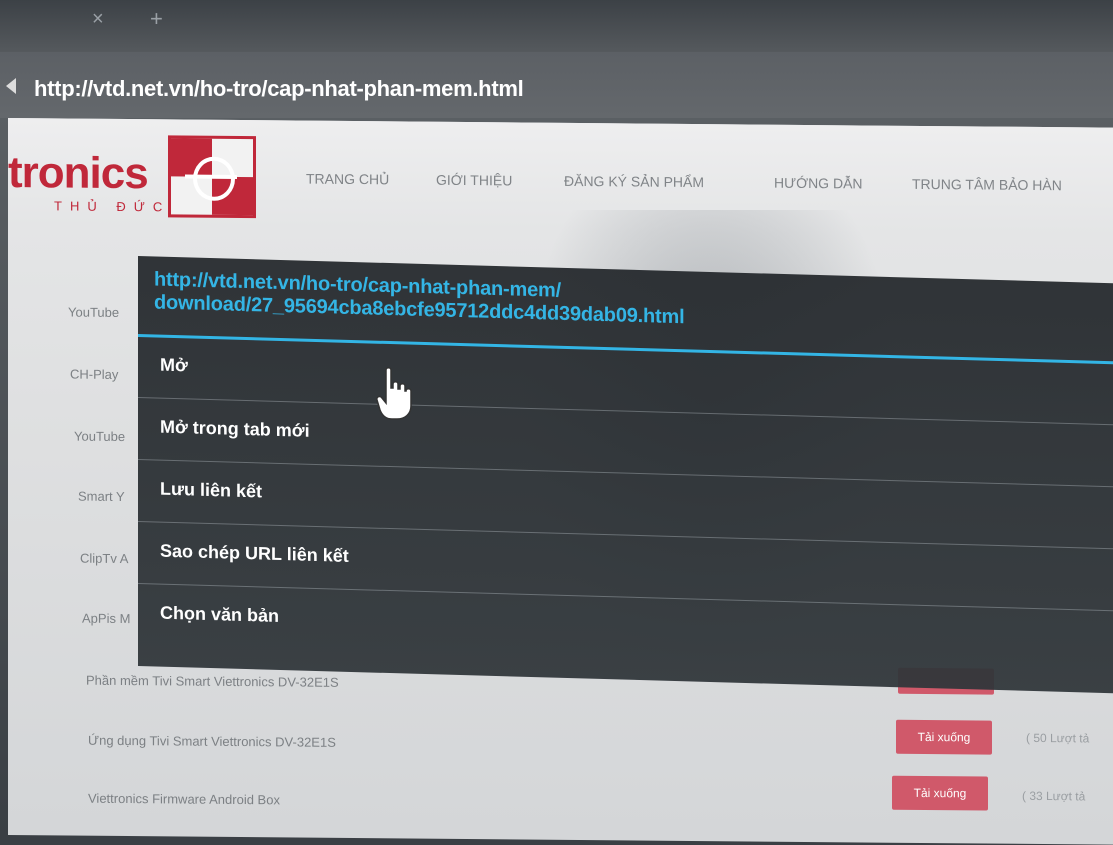  What do you see at coordinates (212, 681) in the screenshot?
I see `list-item-label: Phần mềm Tivi Smart Viettronics DV-32E1S` at bounding box center [212, 681].